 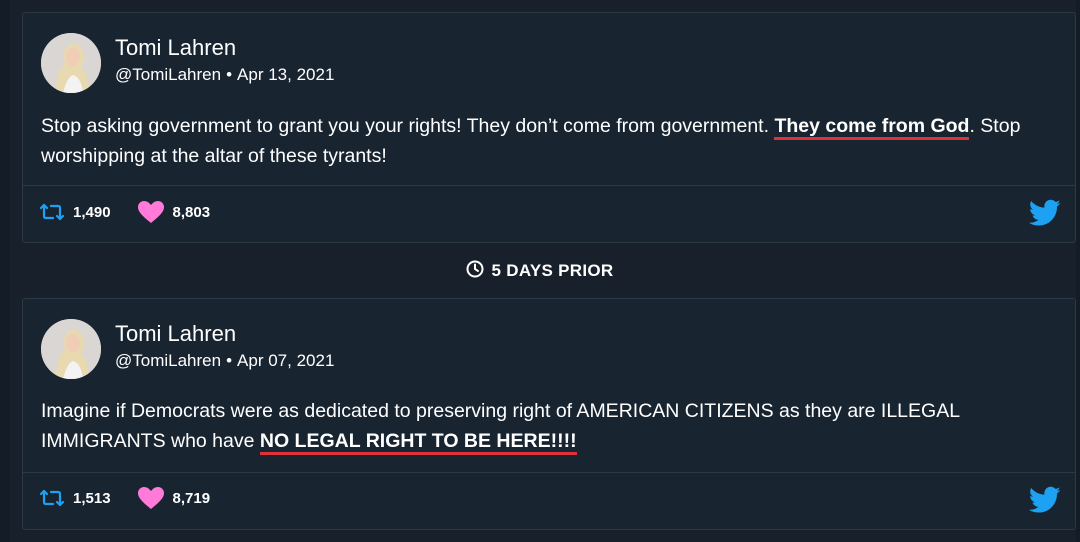 I want to click on retweet-count: 1,513, so click(x=92, y=498).